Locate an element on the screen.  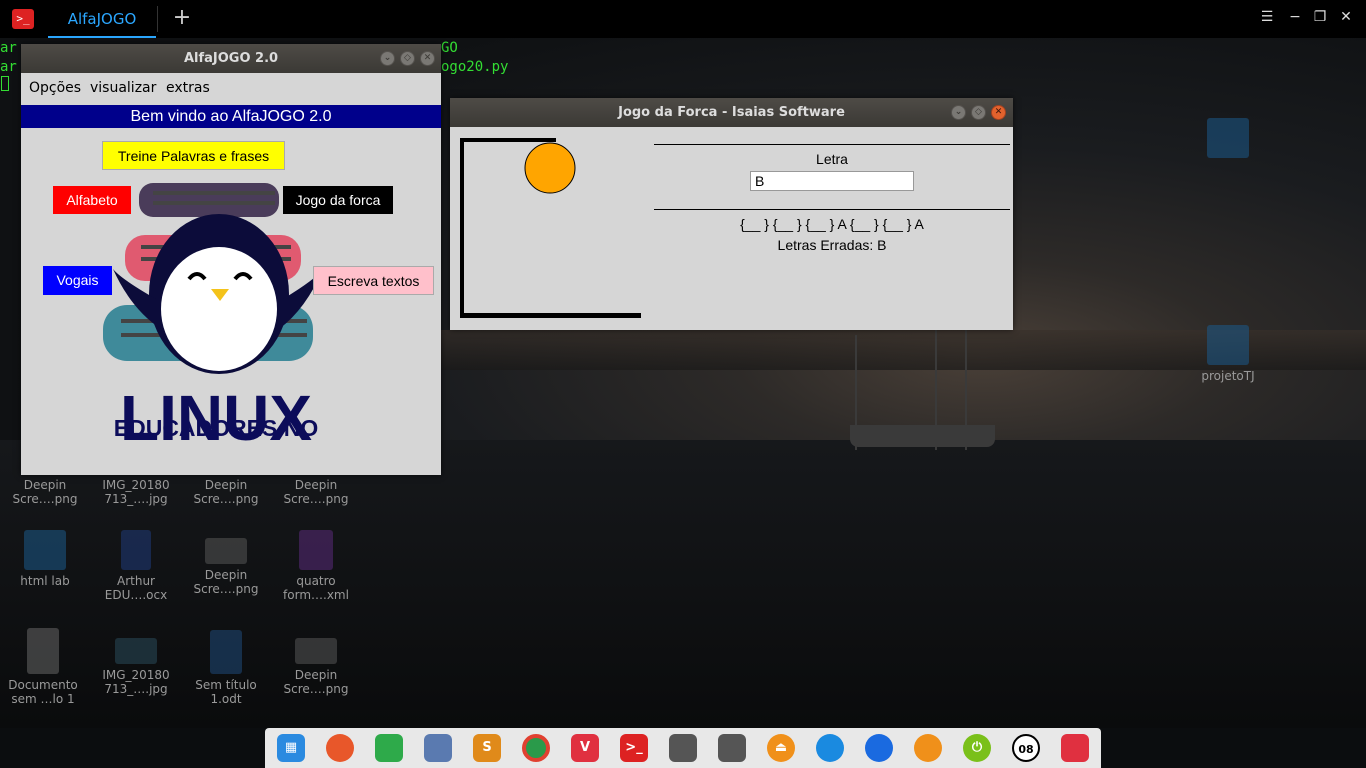
desktop-folder-icon: projetoTJ is located at coordinates (1228, 354).